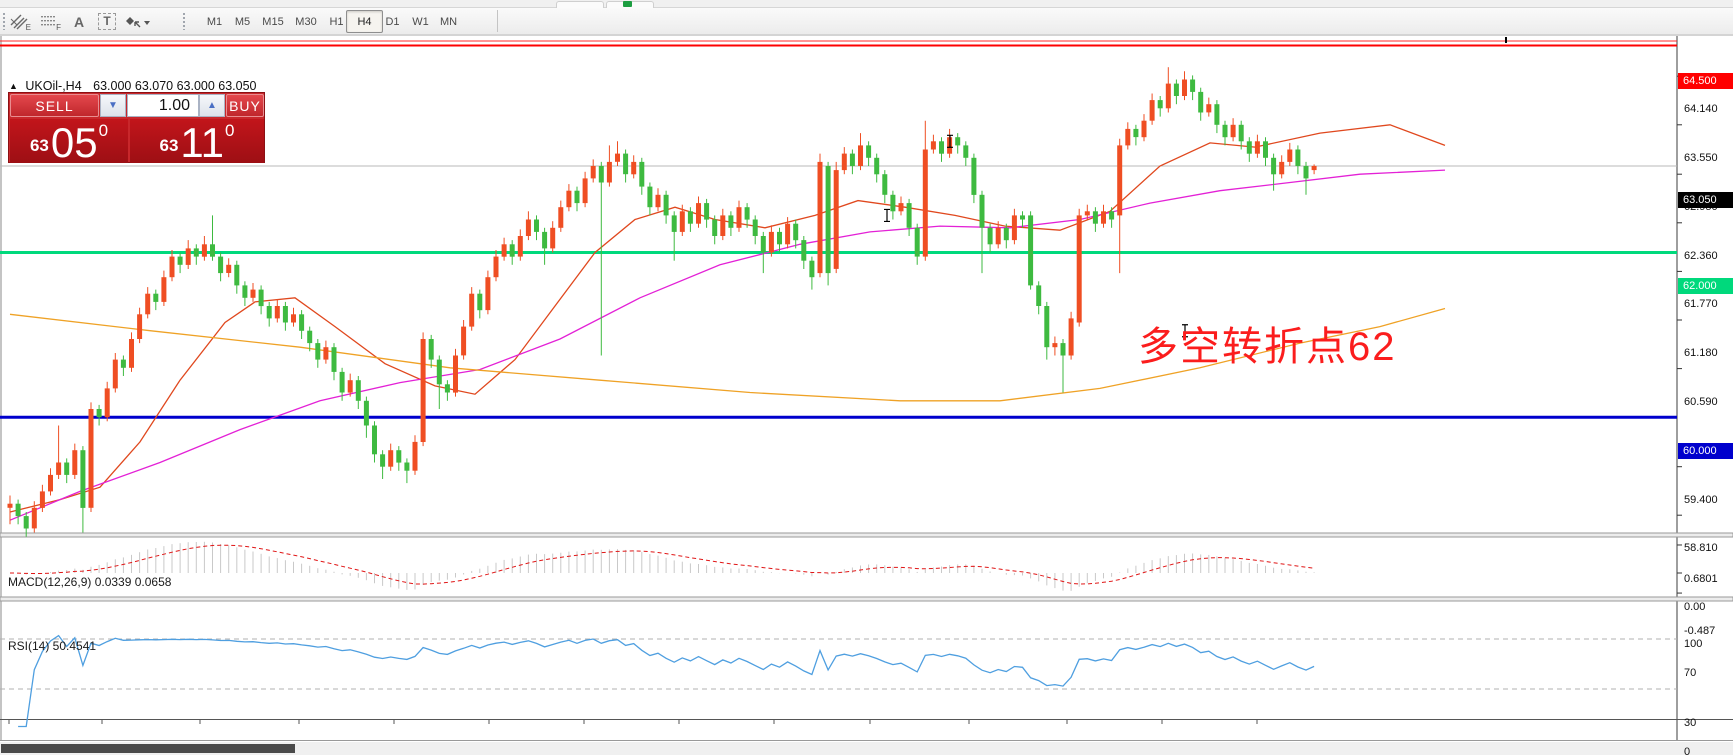 This screenshot has height=755, width=1733. I want to click on sell-price-display: 63 05 0, so click(69, 142).